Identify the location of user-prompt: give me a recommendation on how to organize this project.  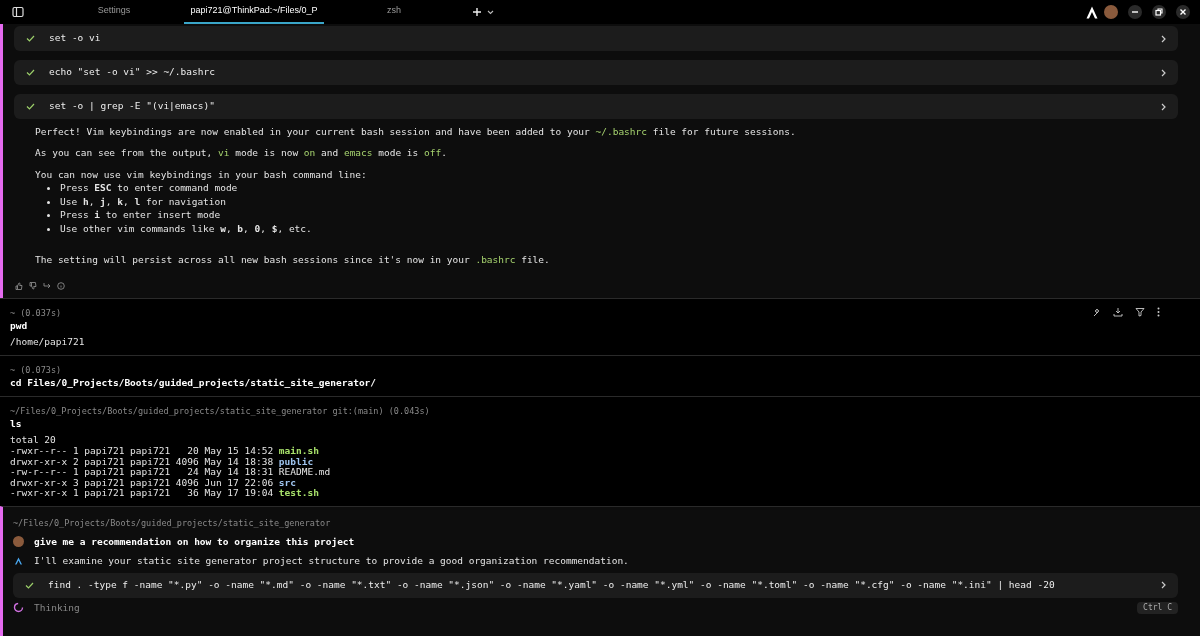
(194, 541).